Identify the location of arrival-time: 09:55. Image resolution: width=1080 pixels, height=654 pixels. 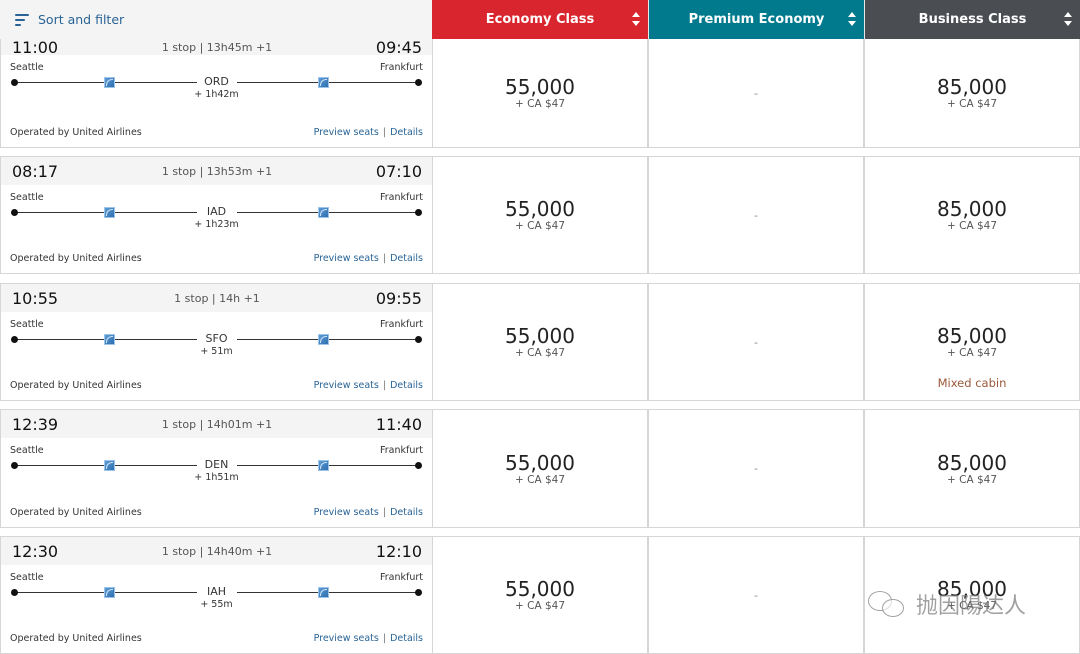
(398, 298).